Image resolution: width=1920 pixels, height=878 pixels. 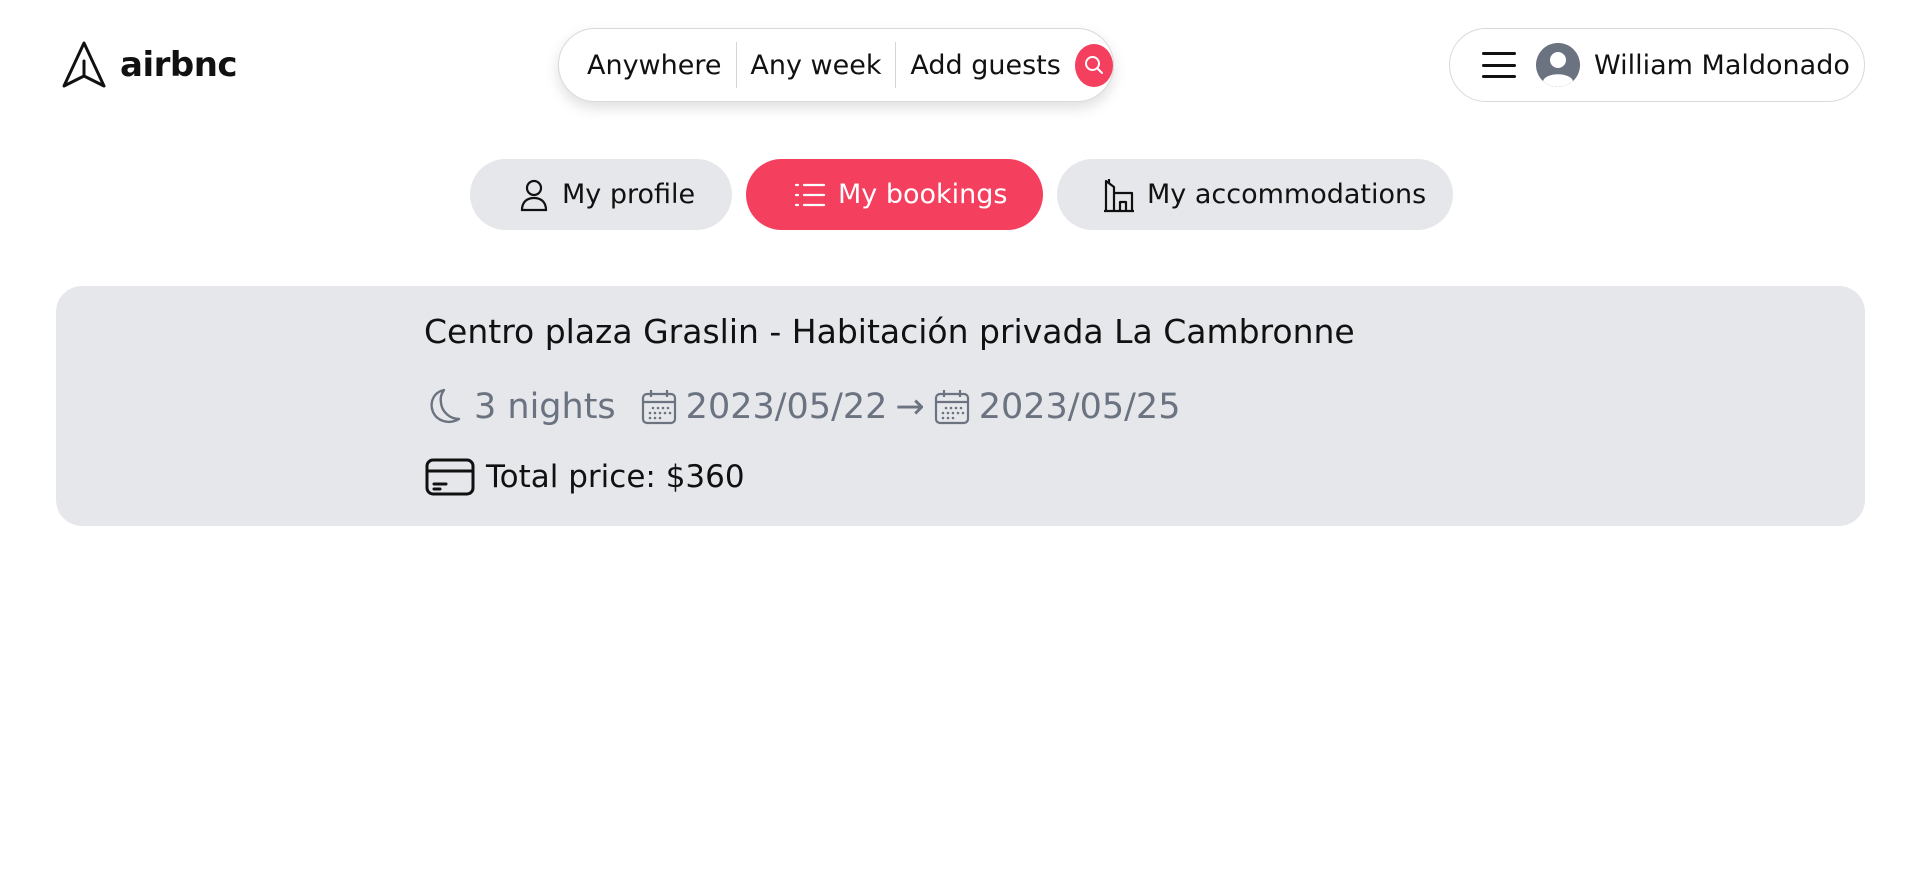 I want to click on brand-logo: airbnc, so click(x=149, y=65).